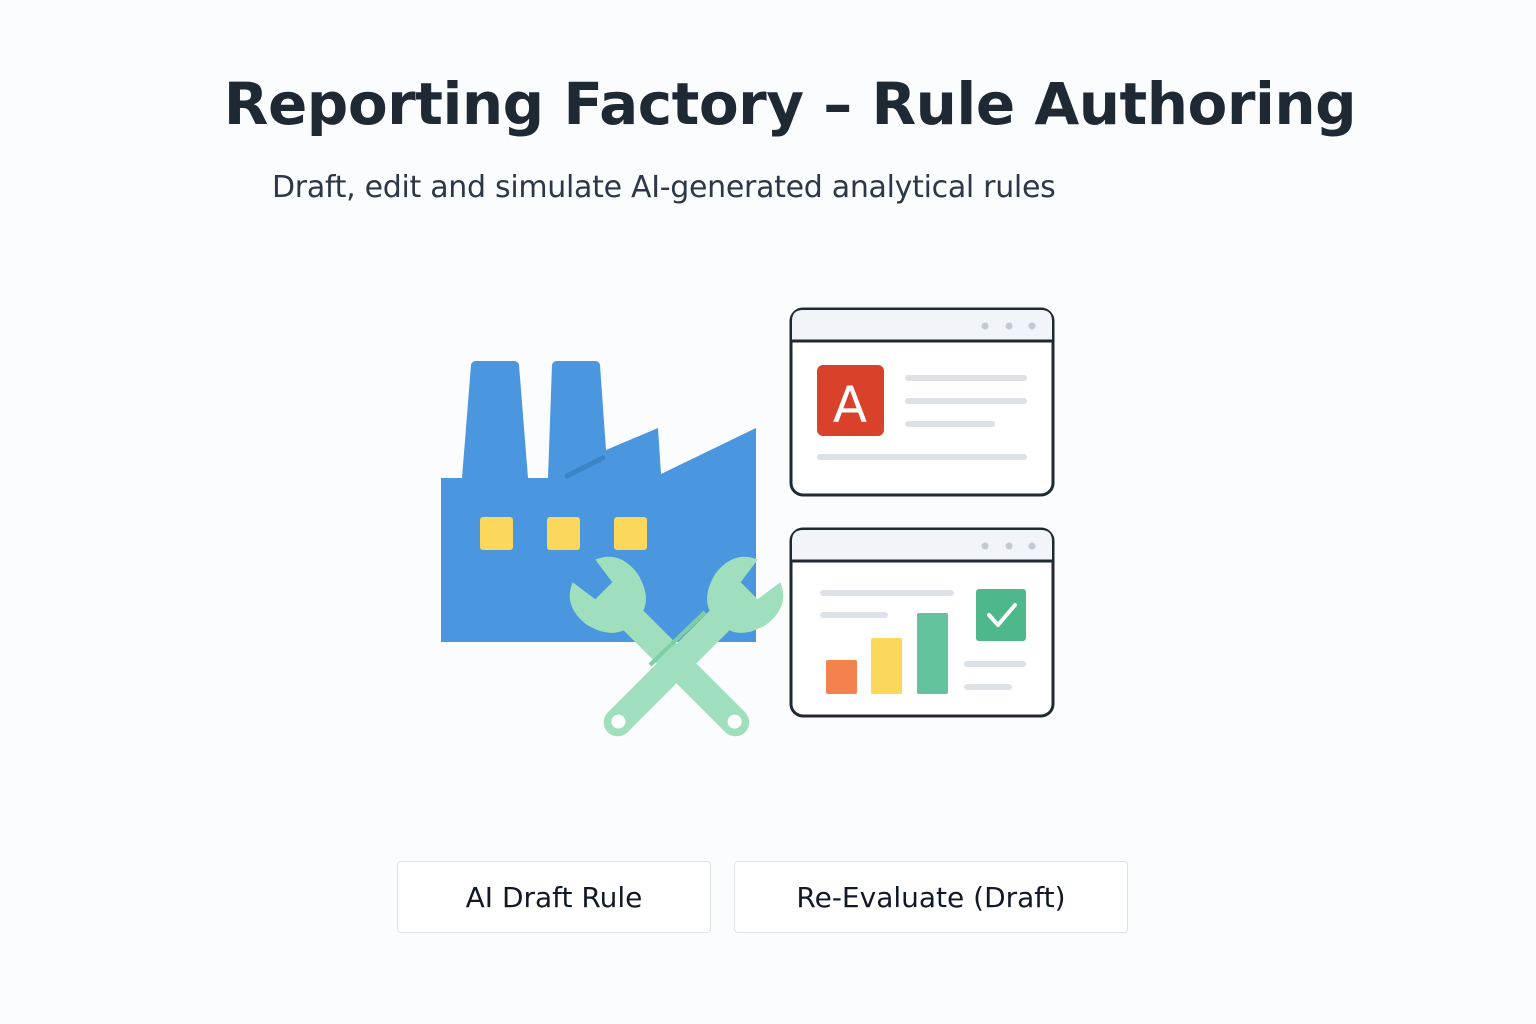 Image resolution: width=1536 pixels, height=1024 pixels. What do you see at coordinates (931, 897) in the screenshot?
I see `re-evaluate-draft-button: Re-Evaluate (Draft)` at bounding box center [931, 897].